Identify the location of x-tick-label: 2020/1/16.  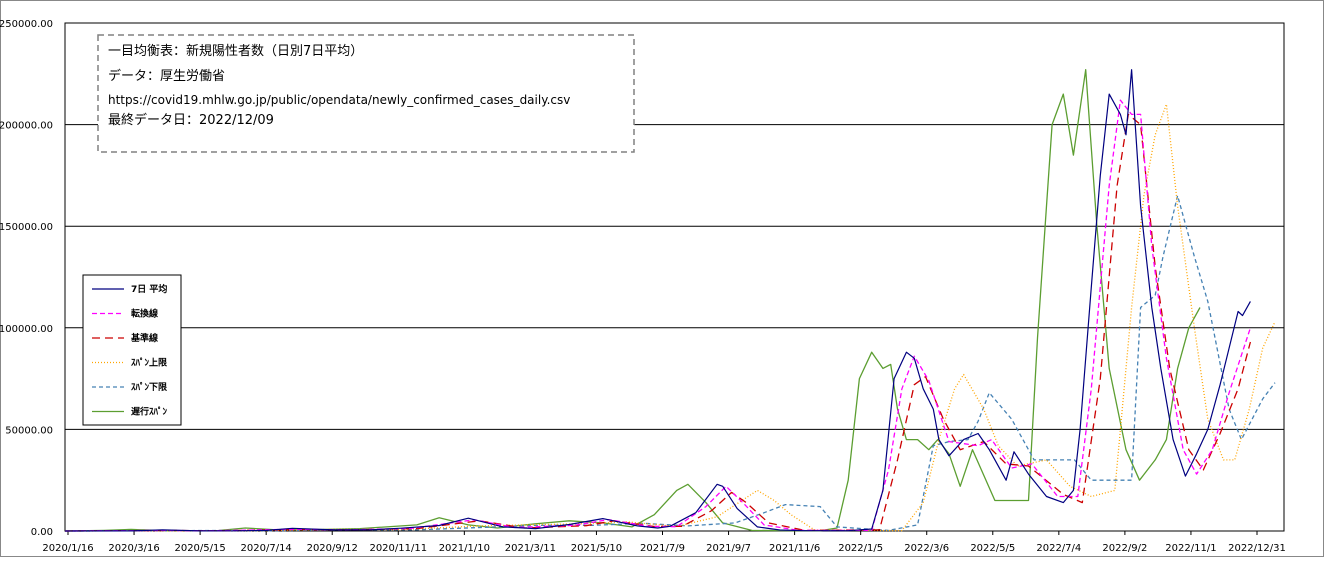
(67, 548).